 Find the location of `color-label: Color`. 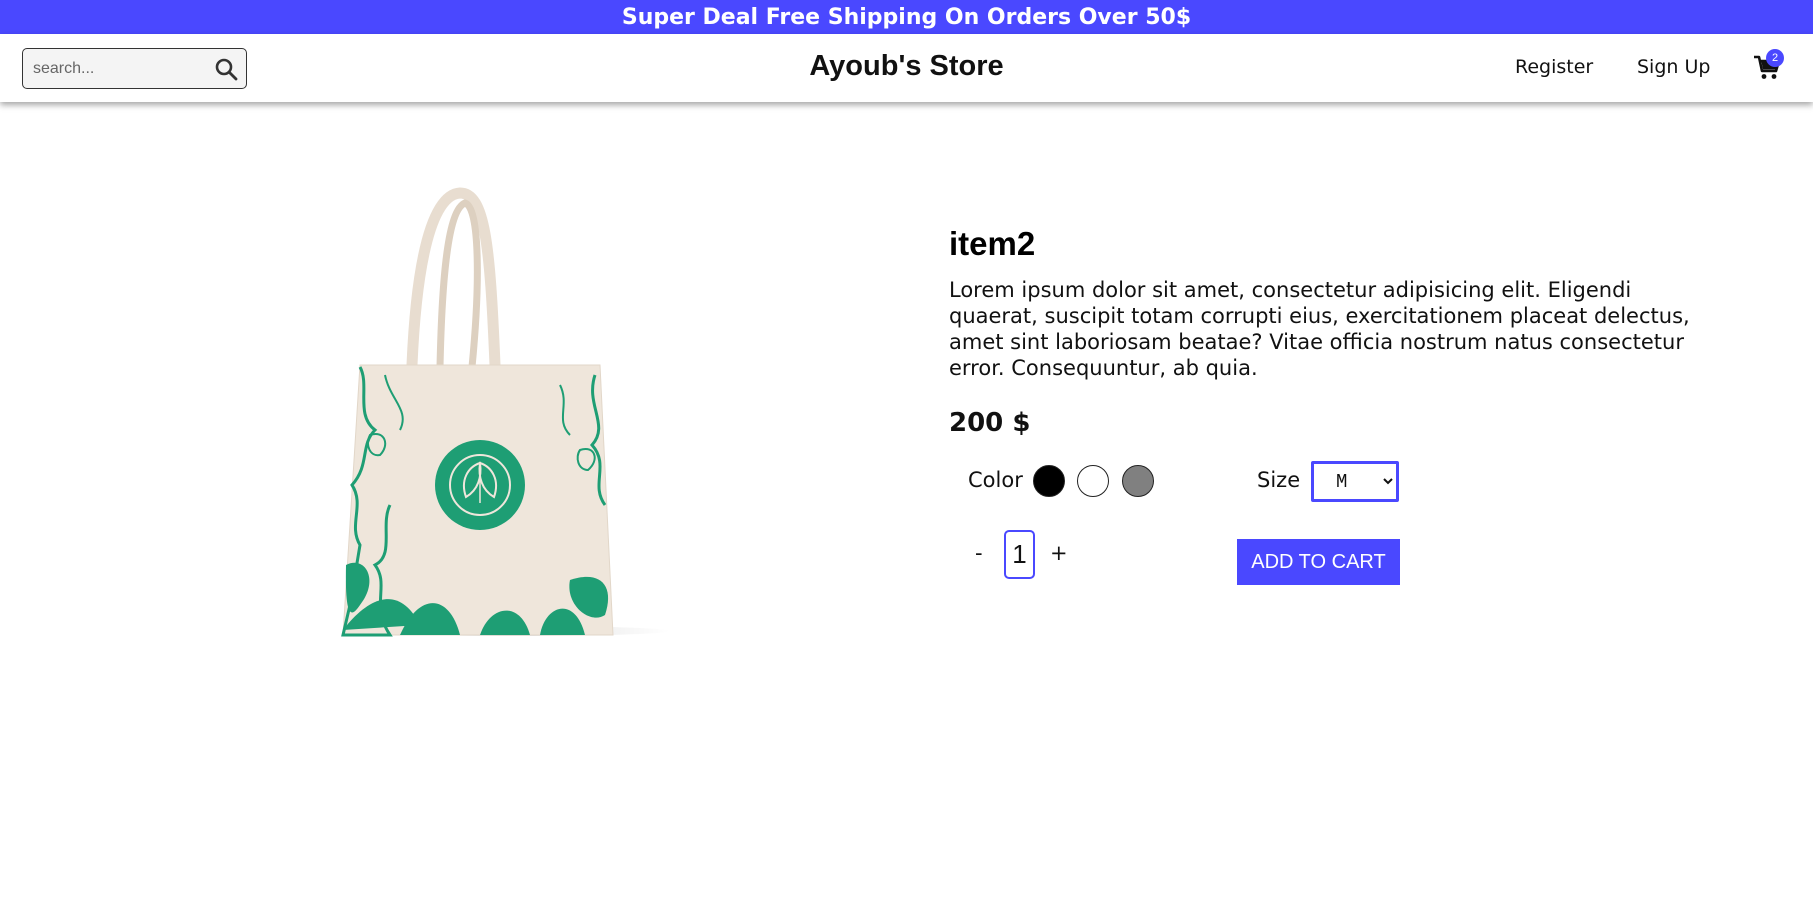

color-label: Color is located at coordinates (995, 480).